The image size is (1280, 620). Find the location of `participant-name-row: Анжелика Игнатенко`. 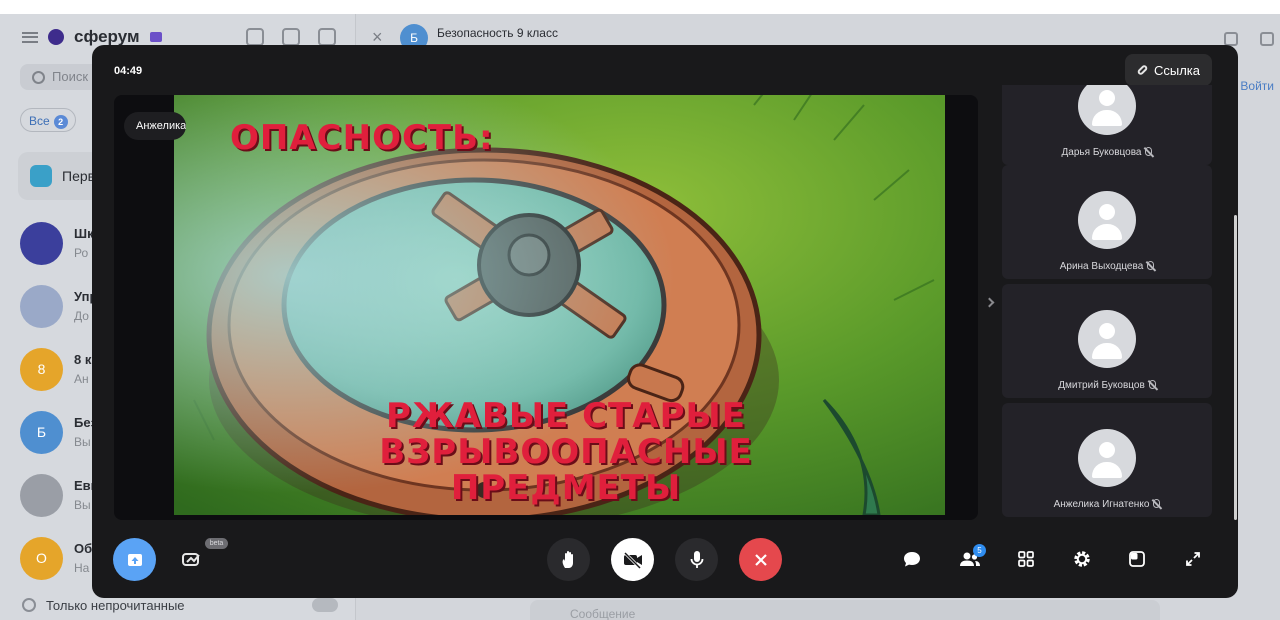

participant-name-row: Анжелика Игнатенко is located at coordinates (1107, 504).